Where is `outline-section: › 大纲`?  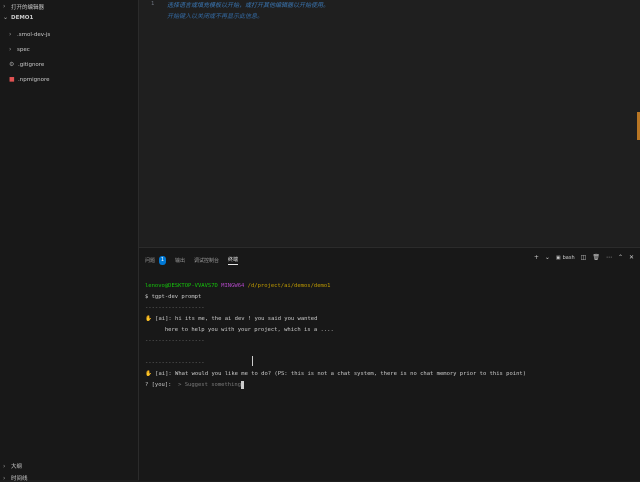
outline-section: › 大纲 is located at coordinates (13, 466).